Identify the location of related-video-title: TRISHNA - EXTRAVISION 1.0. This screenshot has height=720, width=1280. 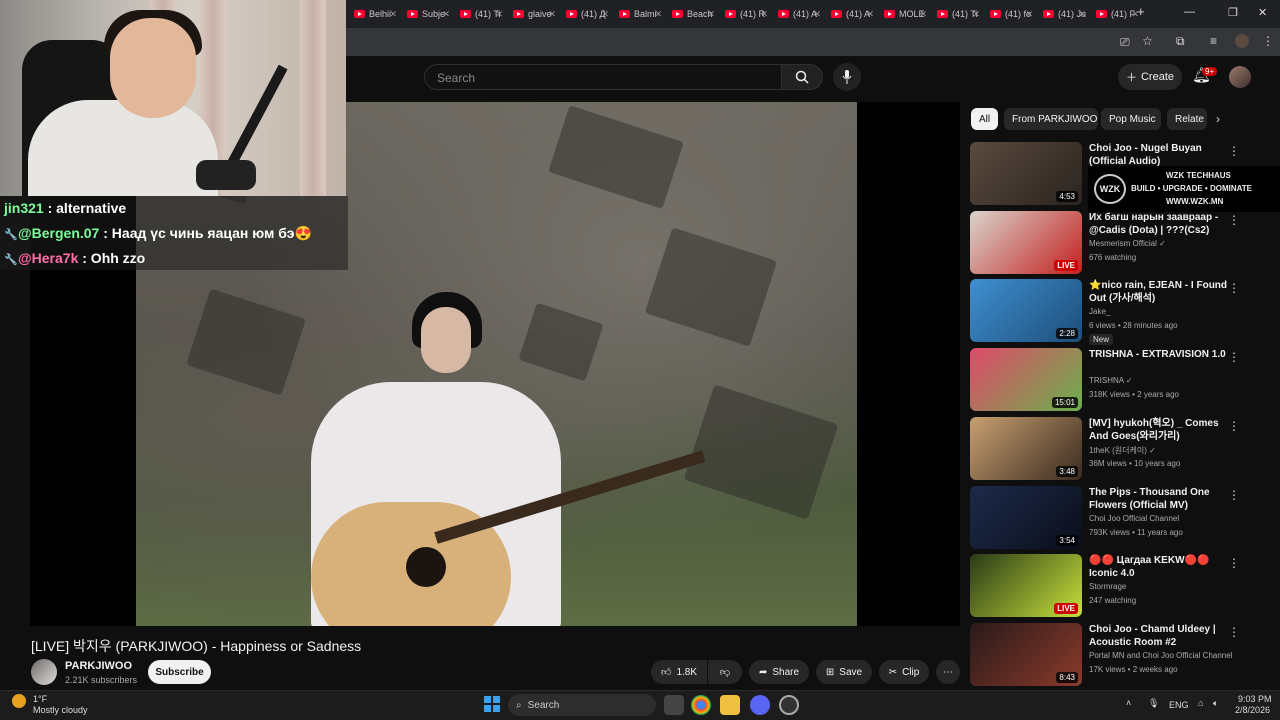
(1158, 354).